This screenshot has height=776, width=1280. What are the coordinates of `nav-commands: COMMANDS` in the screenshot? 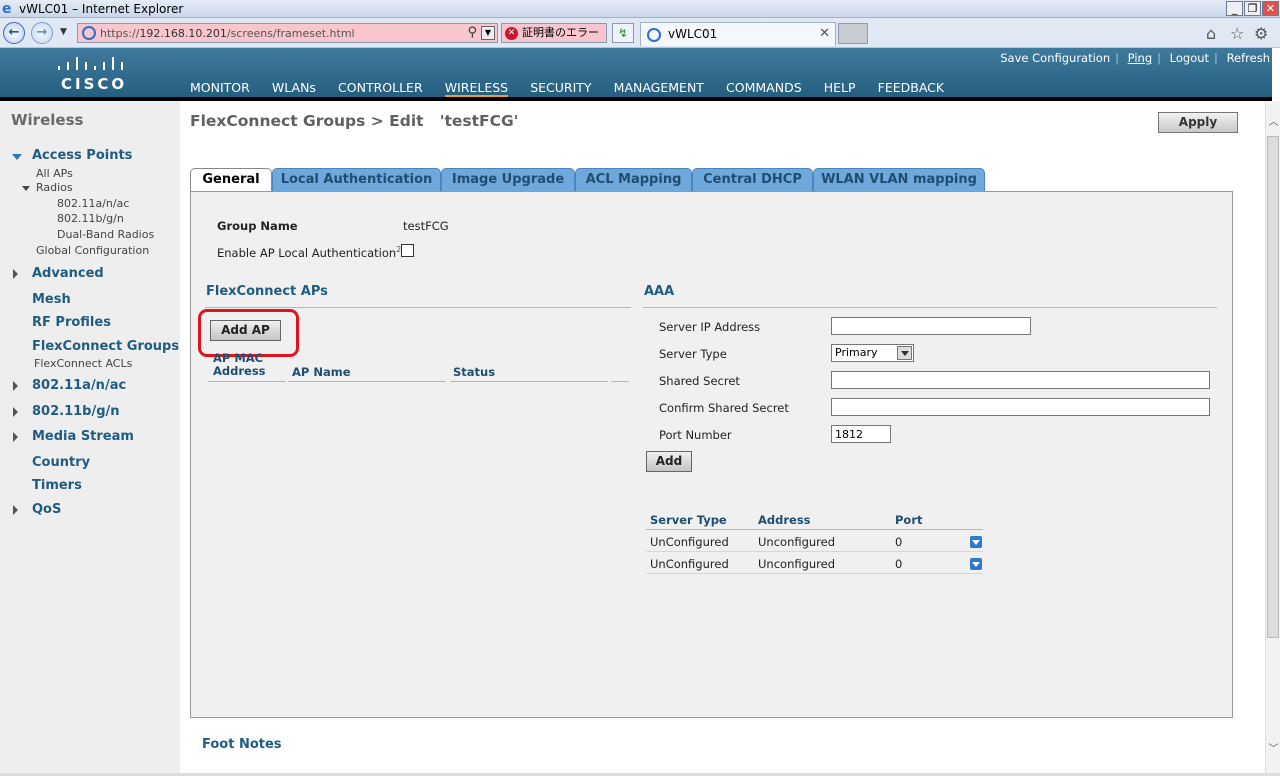 It's located at (764, 89).